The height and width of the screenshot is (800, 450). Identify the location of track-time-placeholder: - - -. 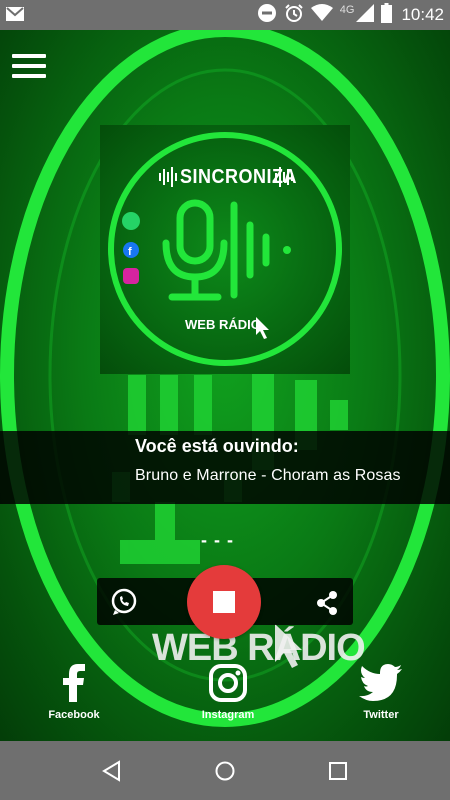
(217, 540).